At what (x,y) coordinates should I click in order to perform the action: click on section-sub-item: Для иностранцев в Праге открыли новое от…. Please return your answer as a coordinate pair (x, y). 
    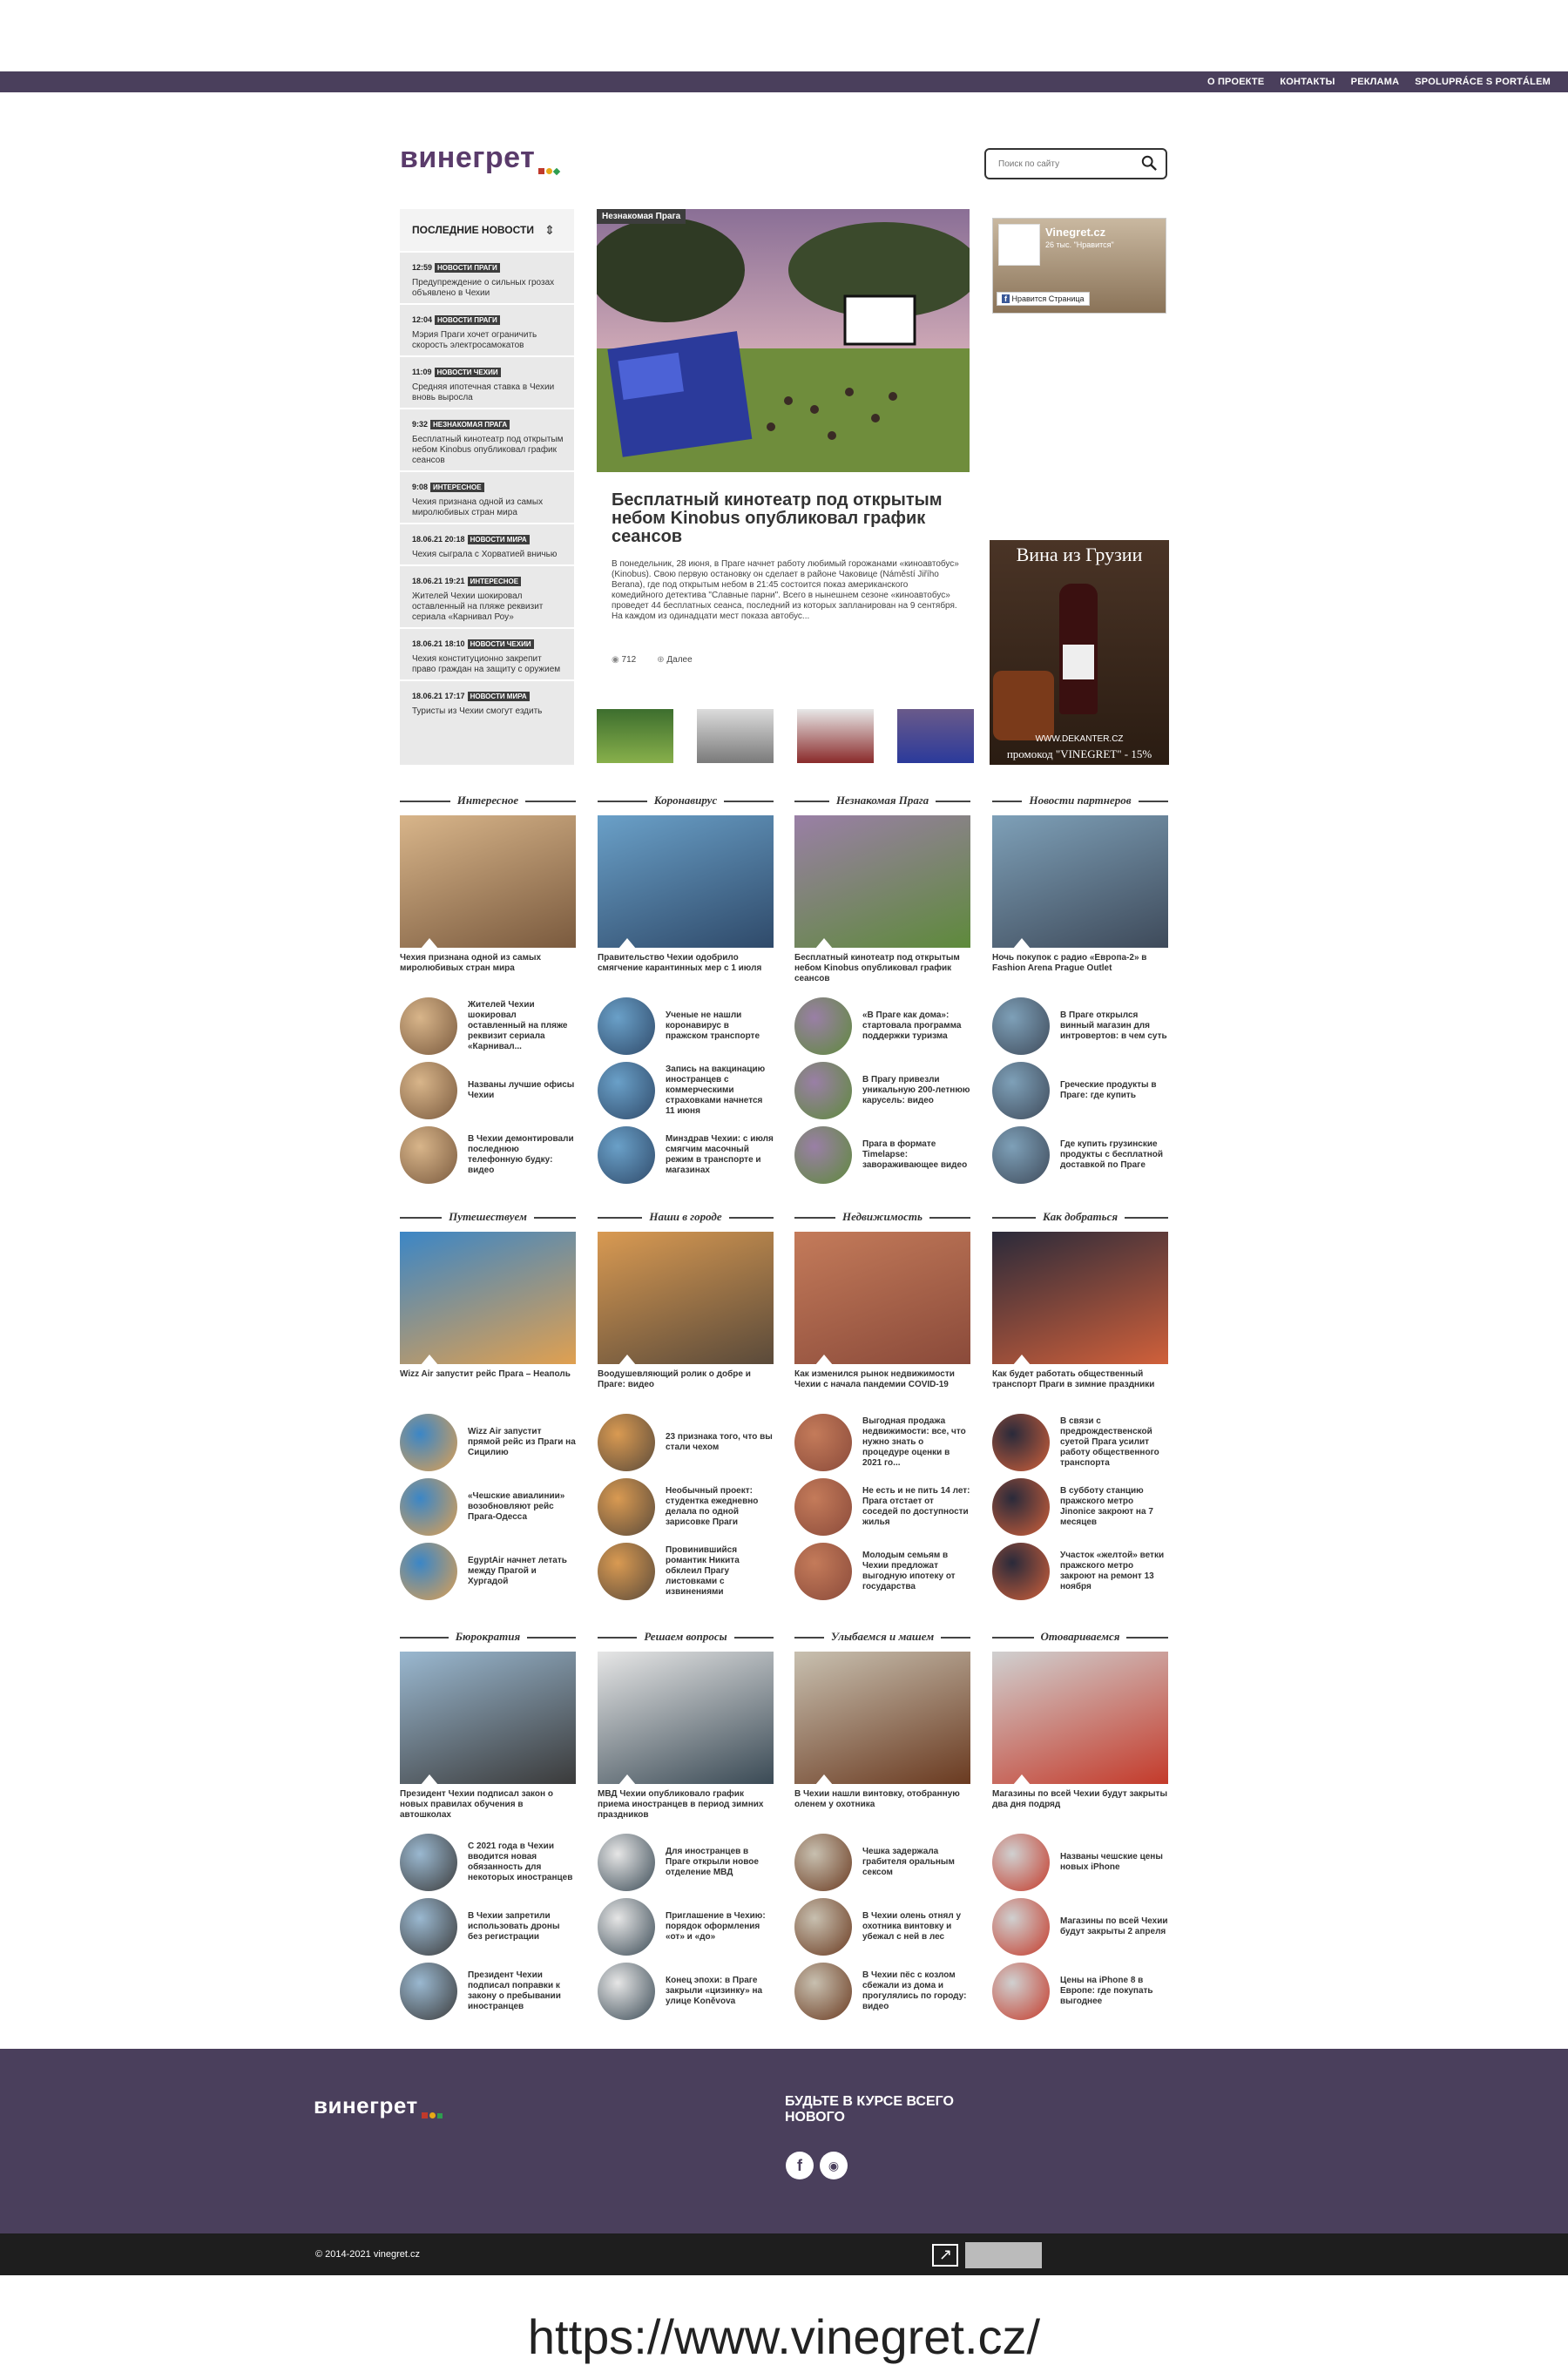
    Looking at the image, I should click on (686, 1862).